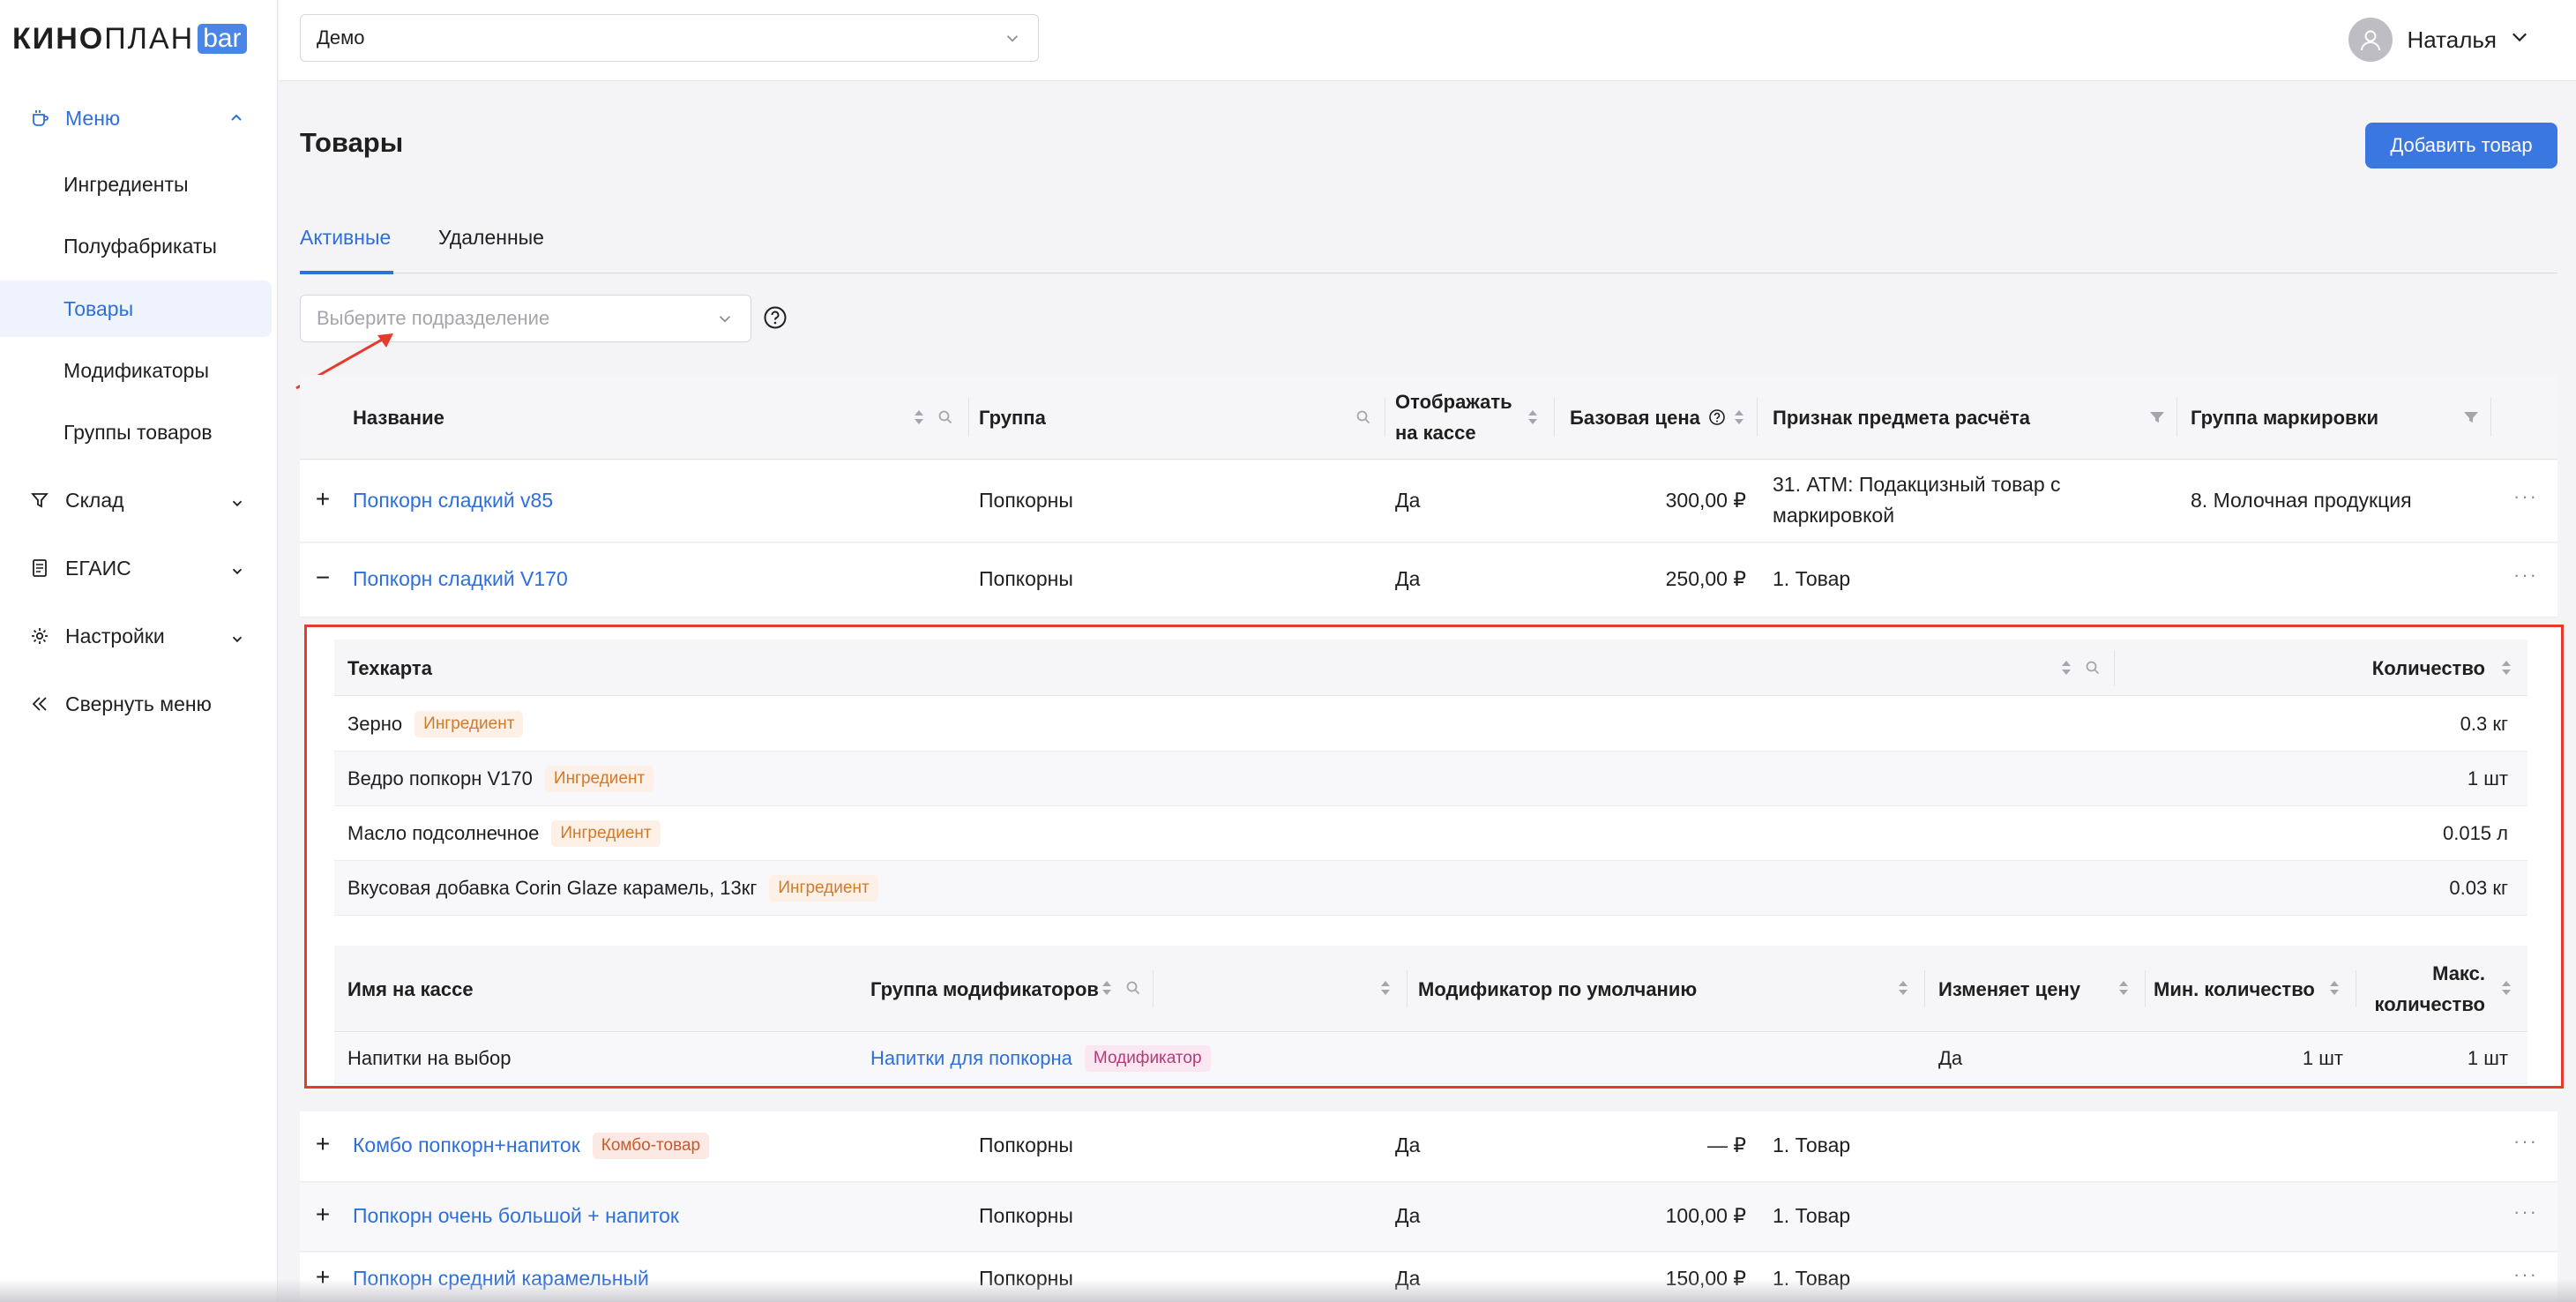 The width and height of the screenshot is (2576, 1302). I want to click on col-header-cash-name: Имя на кассе, so click(410, 989).